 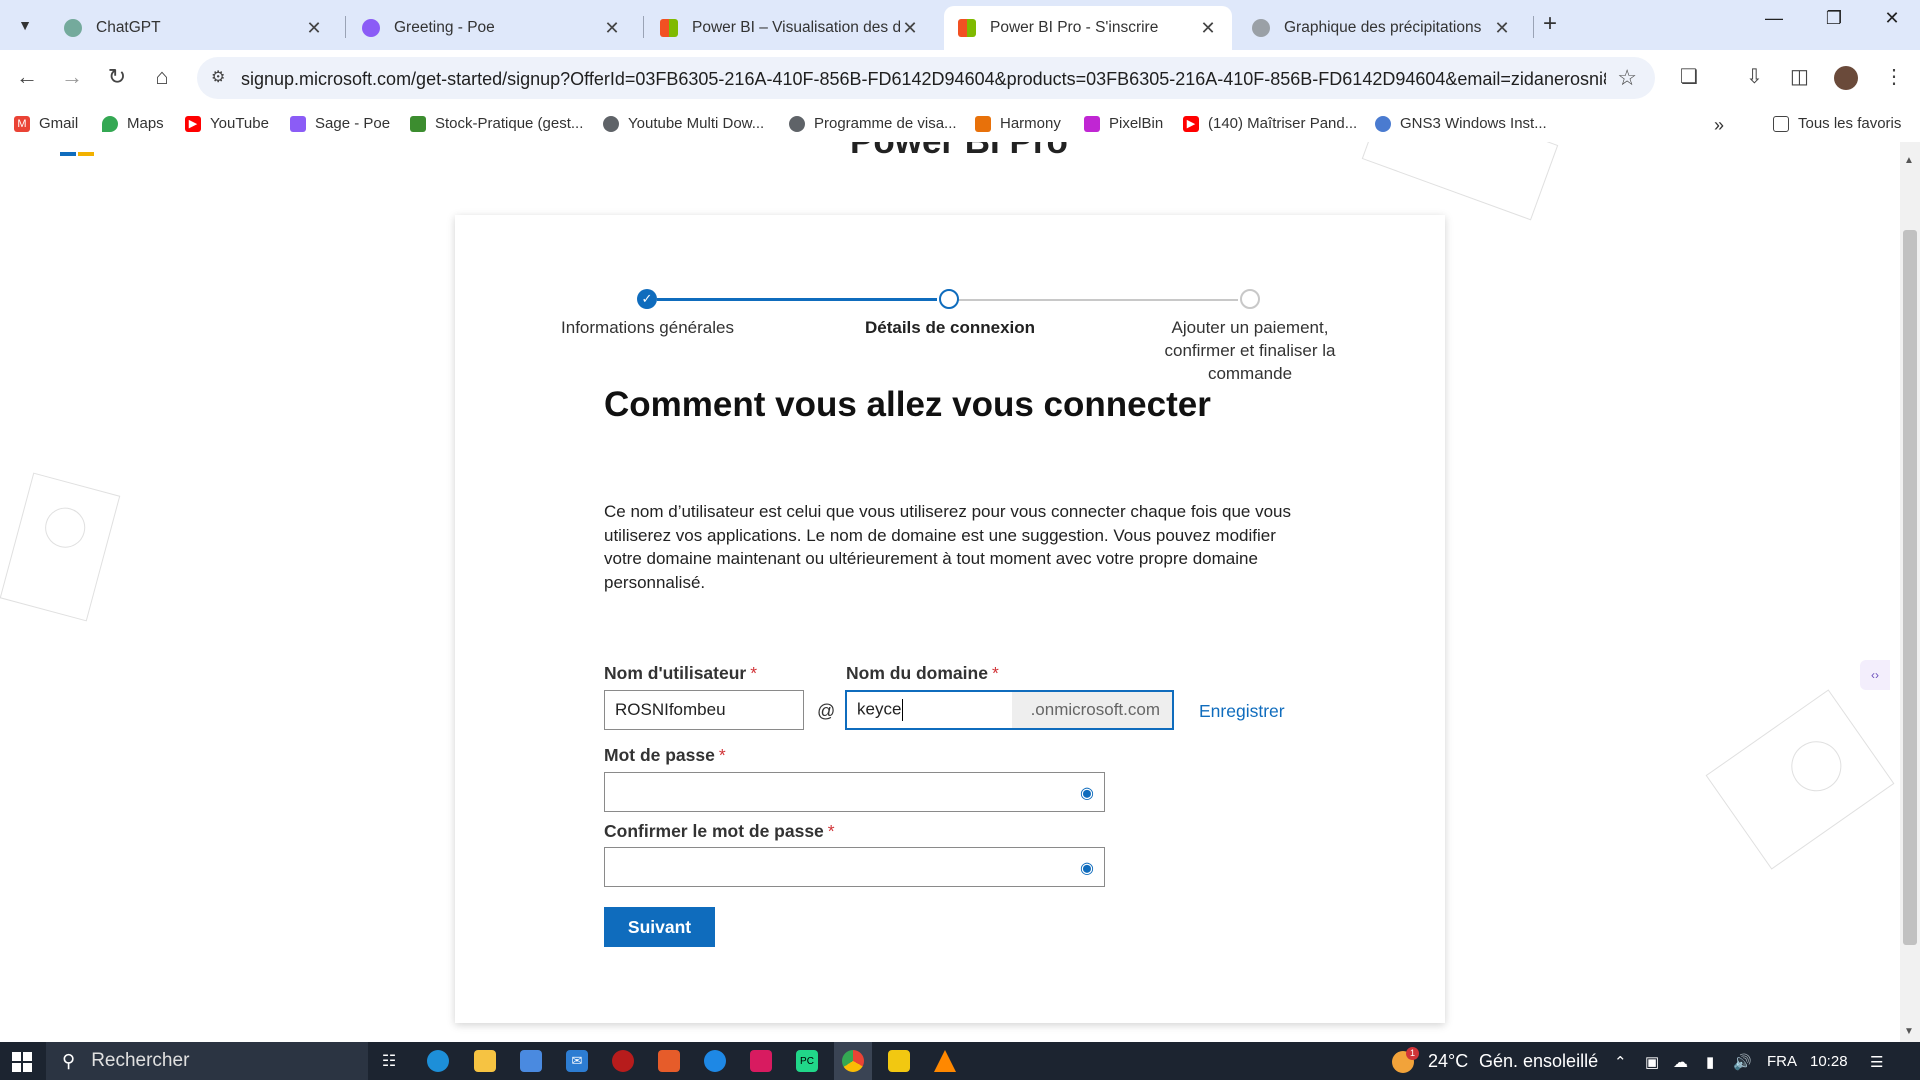 I want to click on store-icon, so click(x=531, y=1061).